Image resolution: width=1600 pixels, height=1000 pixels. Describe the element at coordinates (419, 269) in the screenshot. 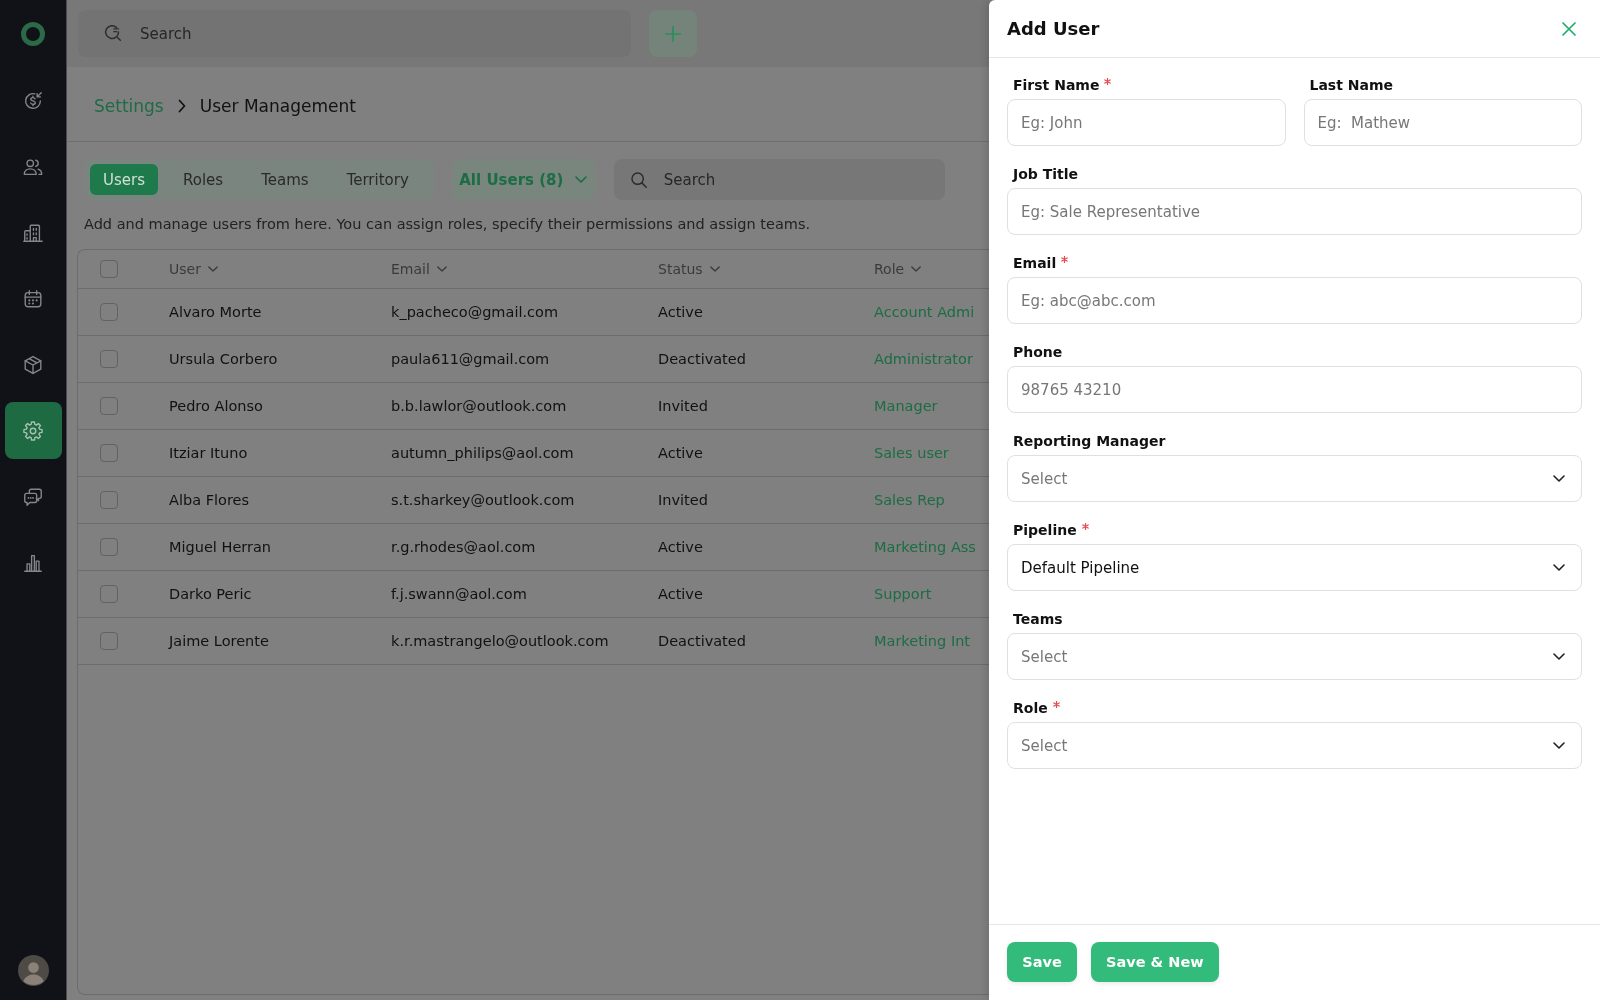

I see `column-header: Email` at that location.